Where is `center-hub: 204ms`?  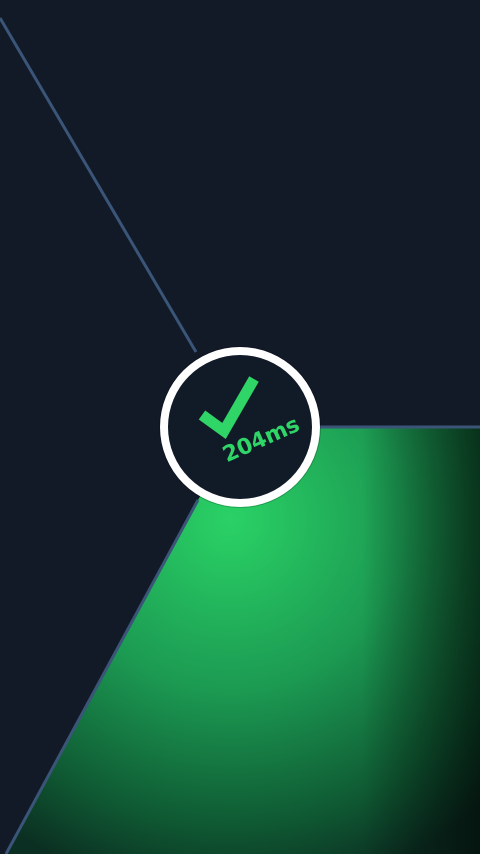 center-hub: 204ms is located at coordinates (240, 427).